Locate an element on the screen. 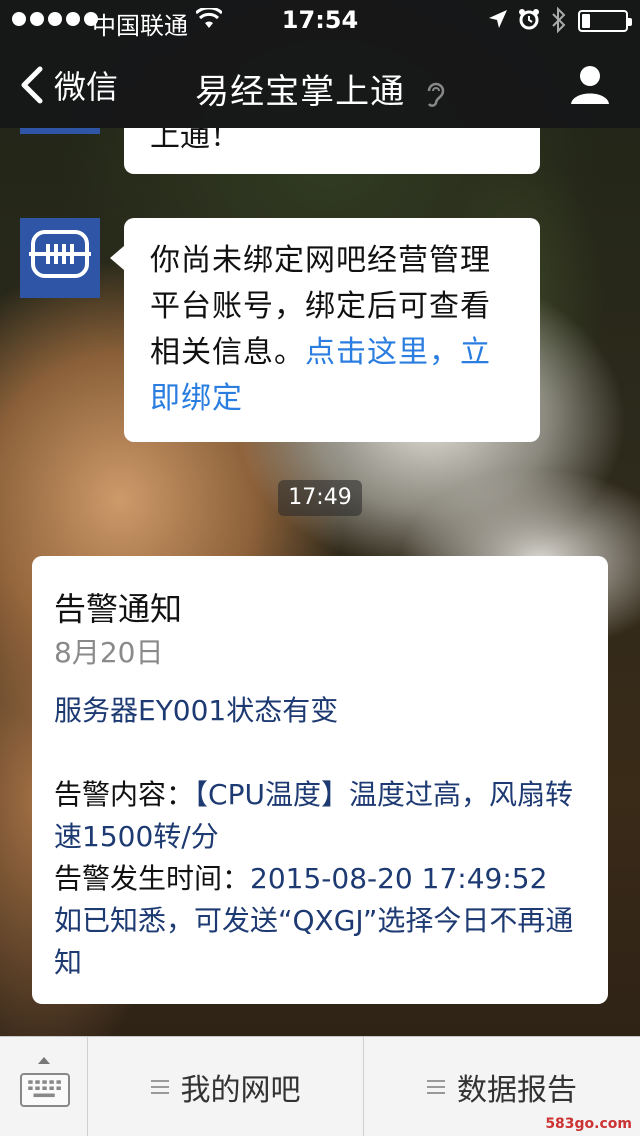  status-time: 17:54 is located at coordinates (320, 20).